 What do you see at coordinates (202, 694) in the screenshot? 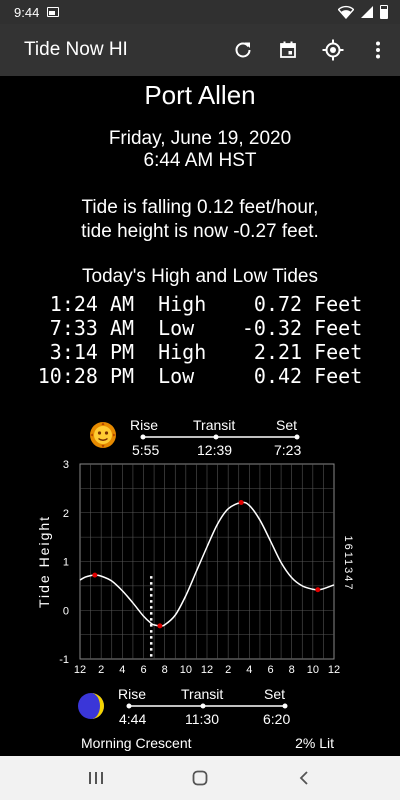
I see `moon-transit-label: Transit` at bounding box center [202, 694].